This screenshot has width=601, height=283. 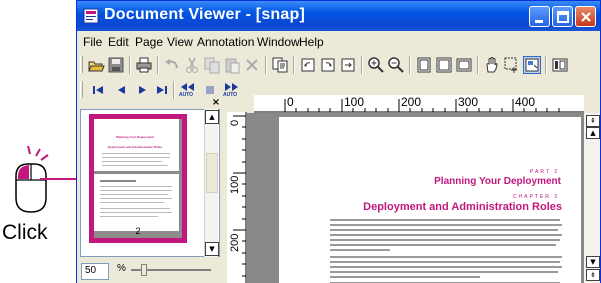 I want to click on first-page-icon, so click(x=98, y=90).